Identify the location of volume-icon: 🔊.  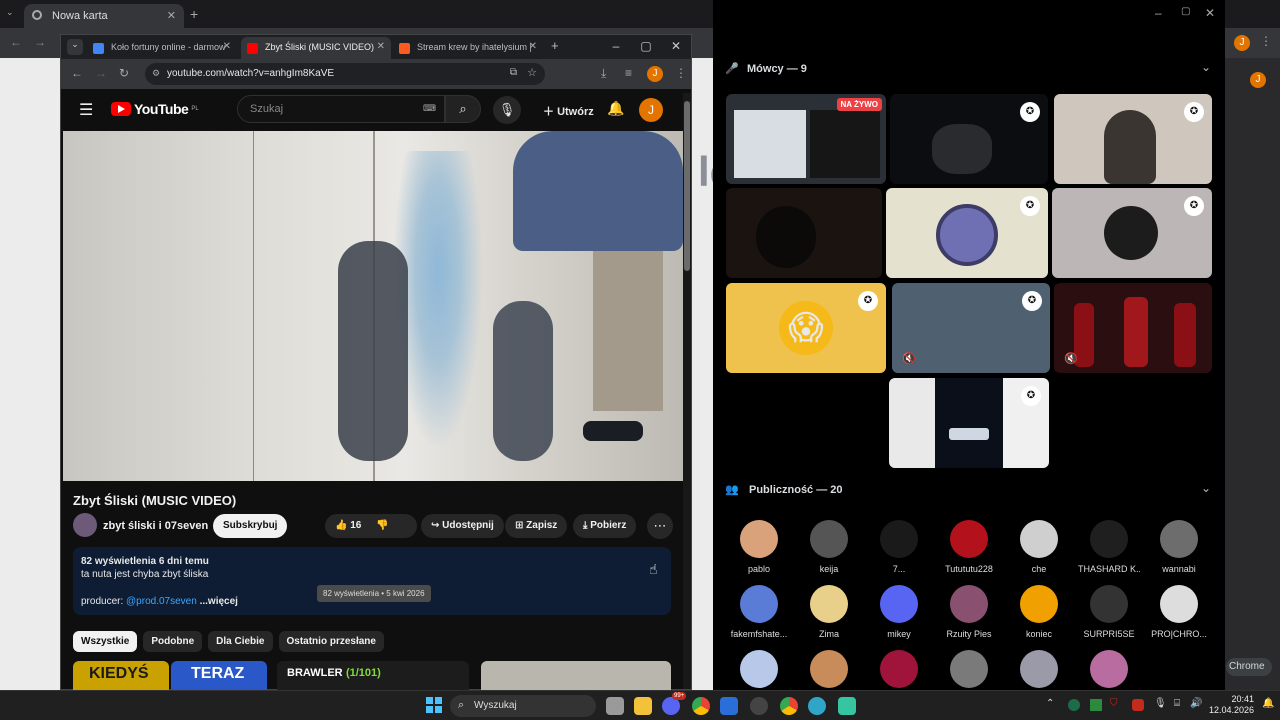
(1196, 703).